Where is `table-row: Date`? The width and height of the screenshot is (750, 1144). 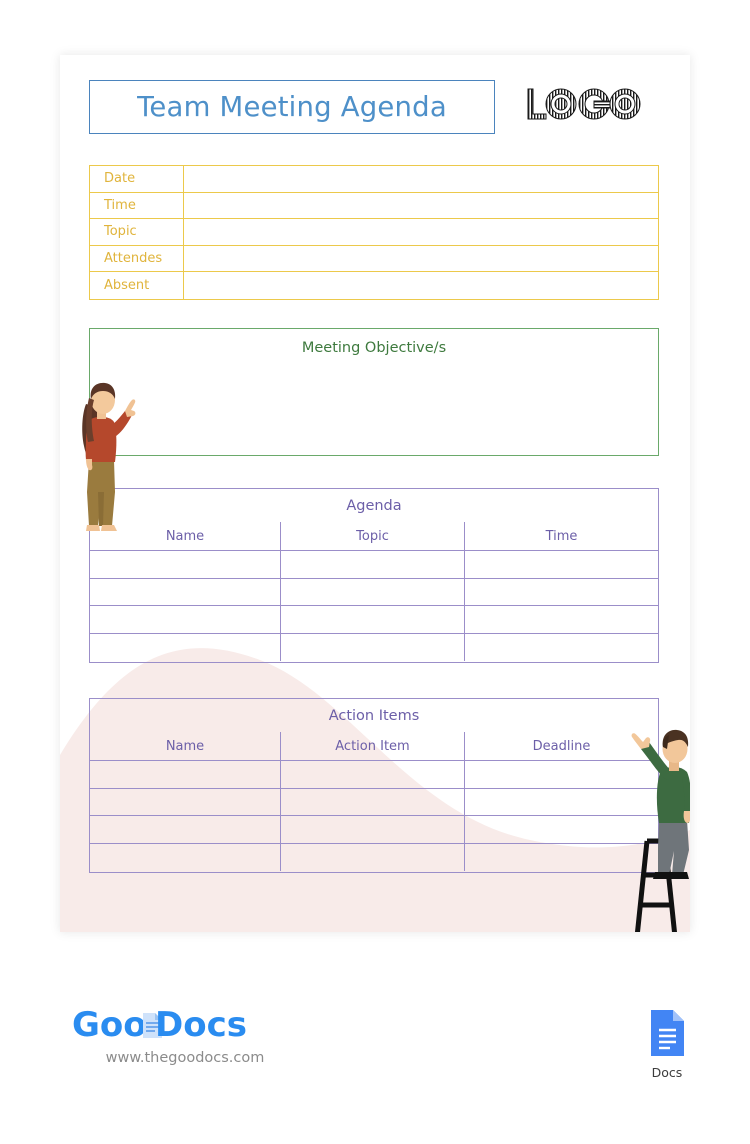
table-row: Date is located at coordinates (374, 179).